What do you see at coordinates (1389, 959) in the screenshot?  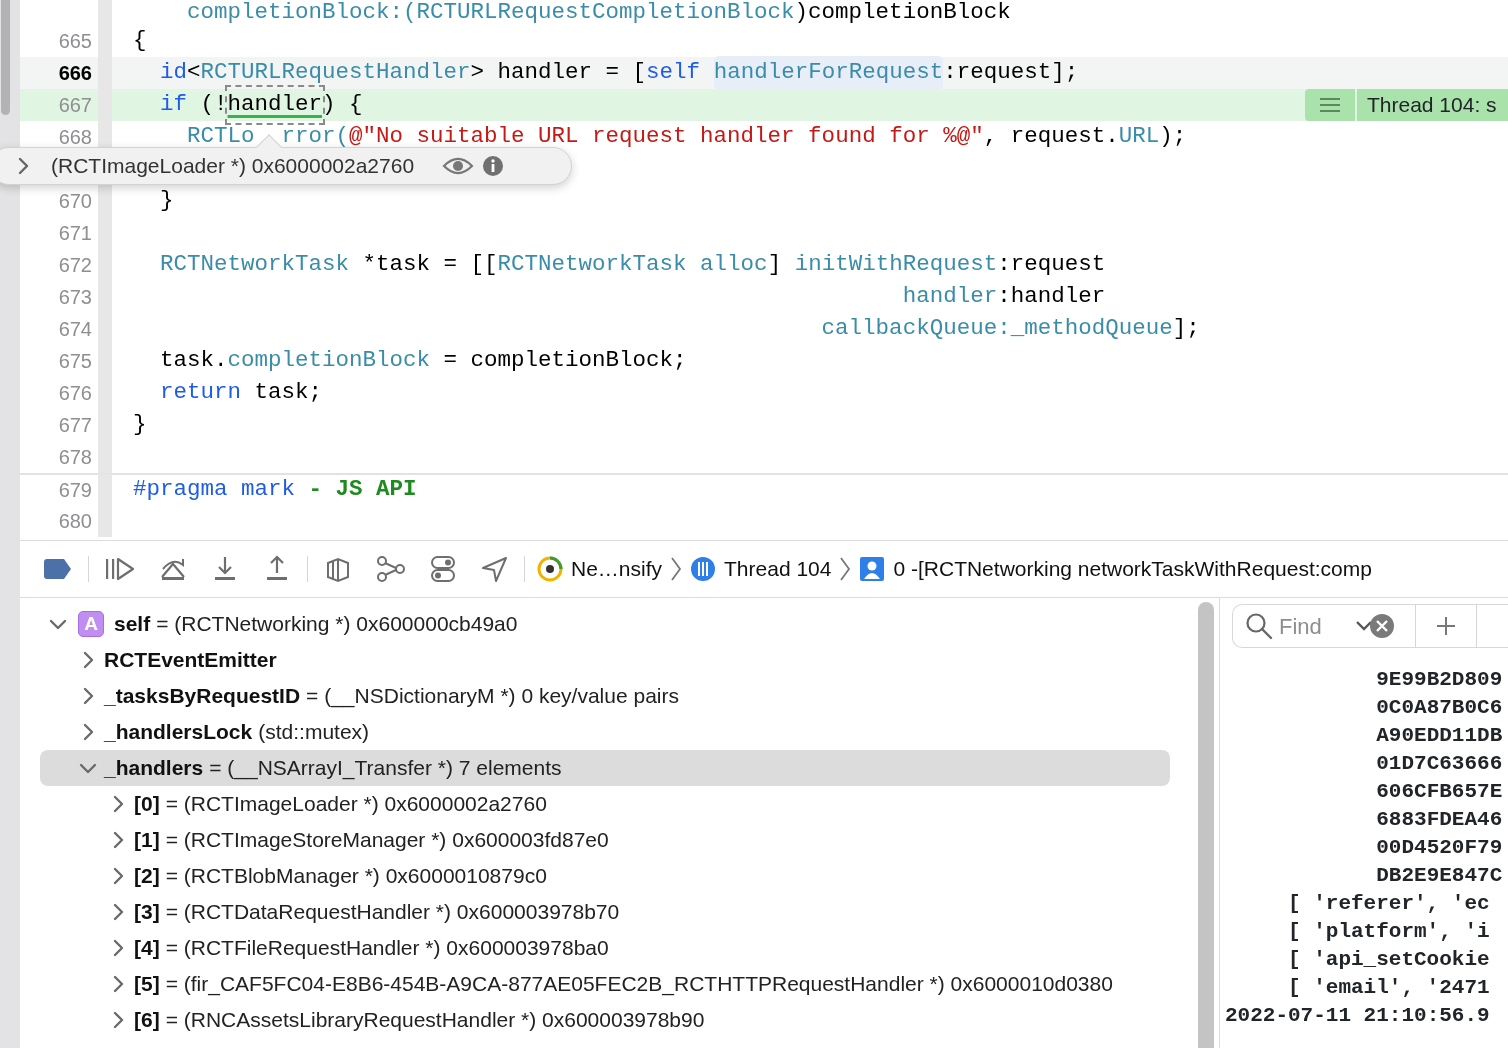 I see `console-line: [ 'api_setCookie` at bounding box center [1389, 959].